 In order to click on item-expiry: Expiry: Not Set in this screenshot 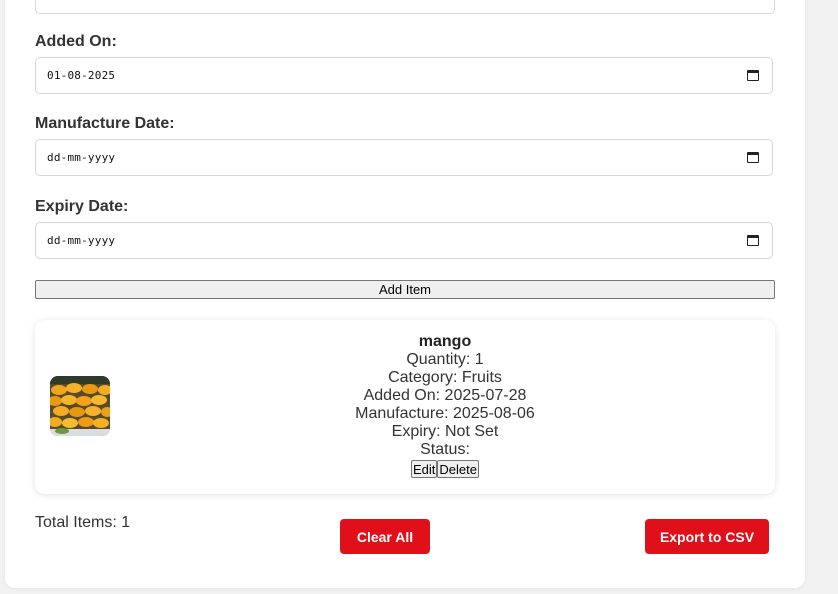, I will do `click(445, 431)`.